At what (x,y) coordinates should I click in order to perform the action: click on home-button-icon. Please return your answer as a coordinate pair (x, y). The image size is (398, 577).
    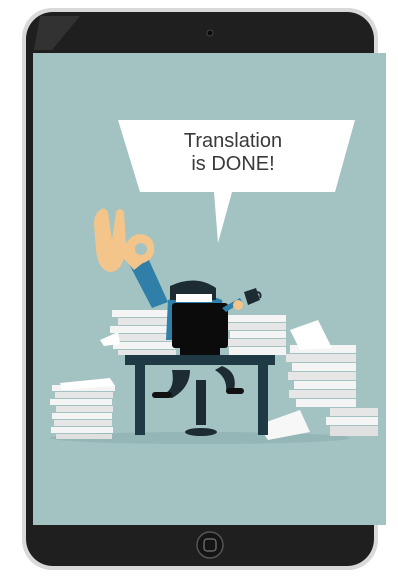
    Looking at the image, I should click on (210, 545).